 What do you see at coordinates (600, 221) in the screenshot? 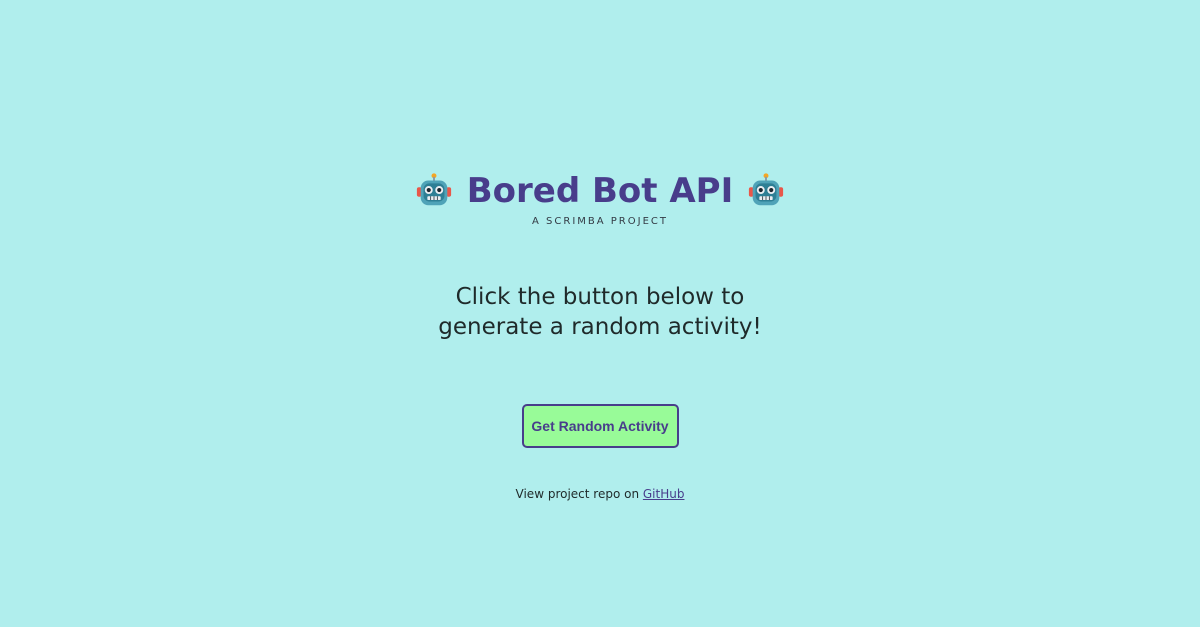
I see `page-subtitle: A SCRIMBA PROJECT` at bounding box center [600, 221].